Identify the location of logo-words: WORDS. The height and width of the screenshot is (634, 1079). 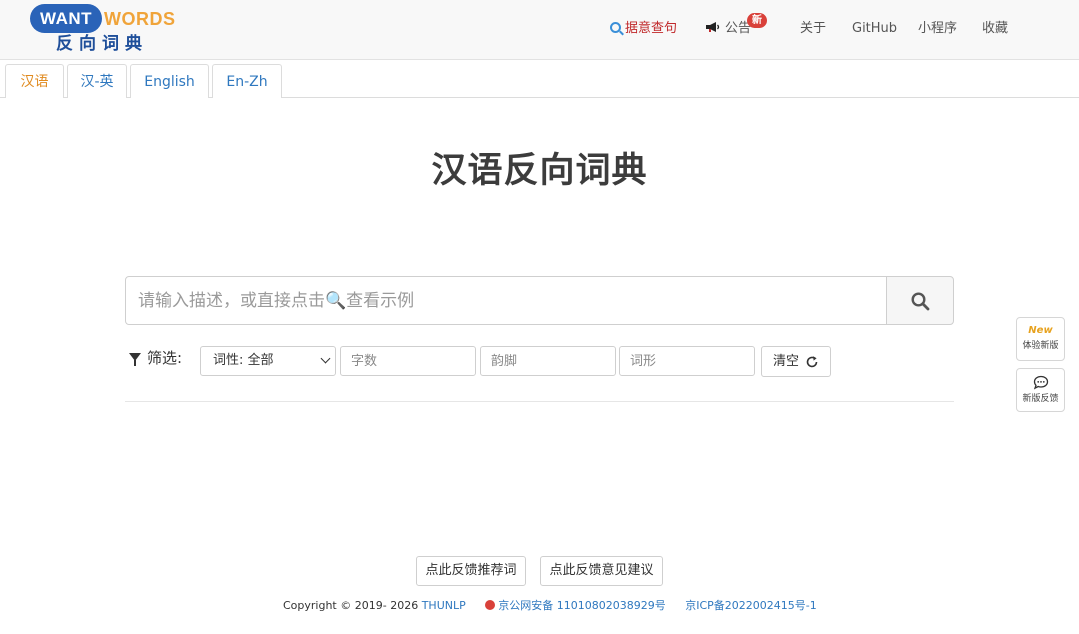
(140, 19).